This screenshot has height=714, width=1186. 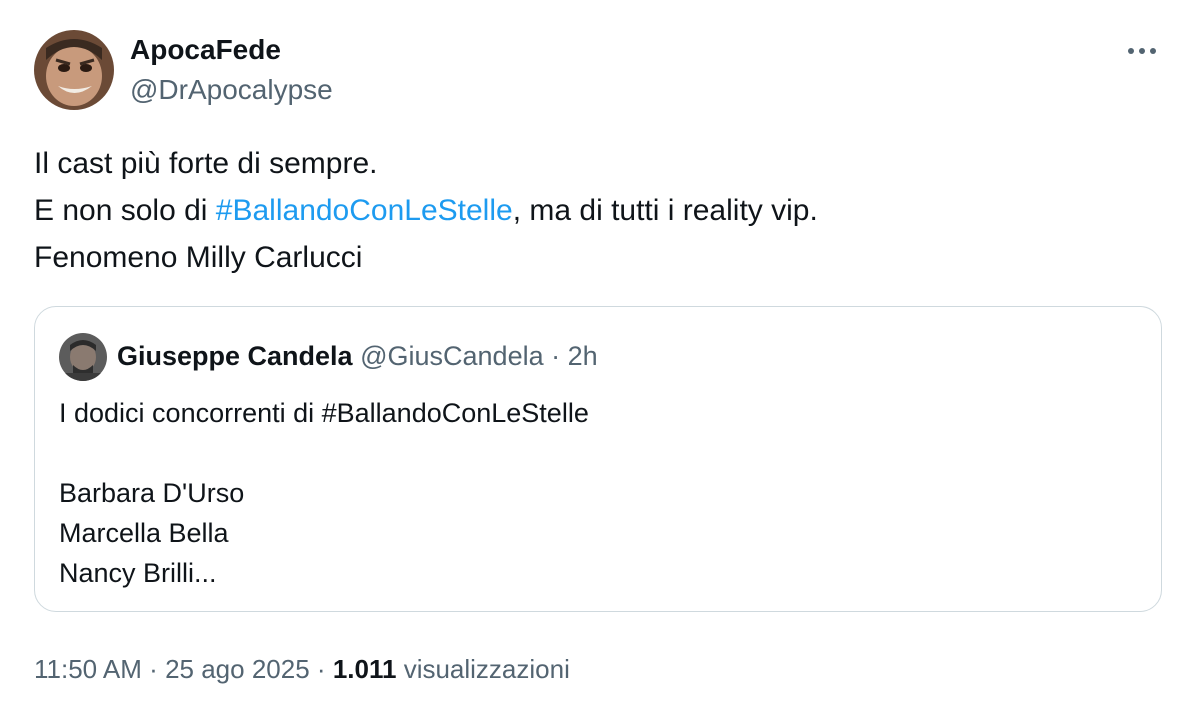 I want to click on more-options-button, so click(x=1142, y=51).